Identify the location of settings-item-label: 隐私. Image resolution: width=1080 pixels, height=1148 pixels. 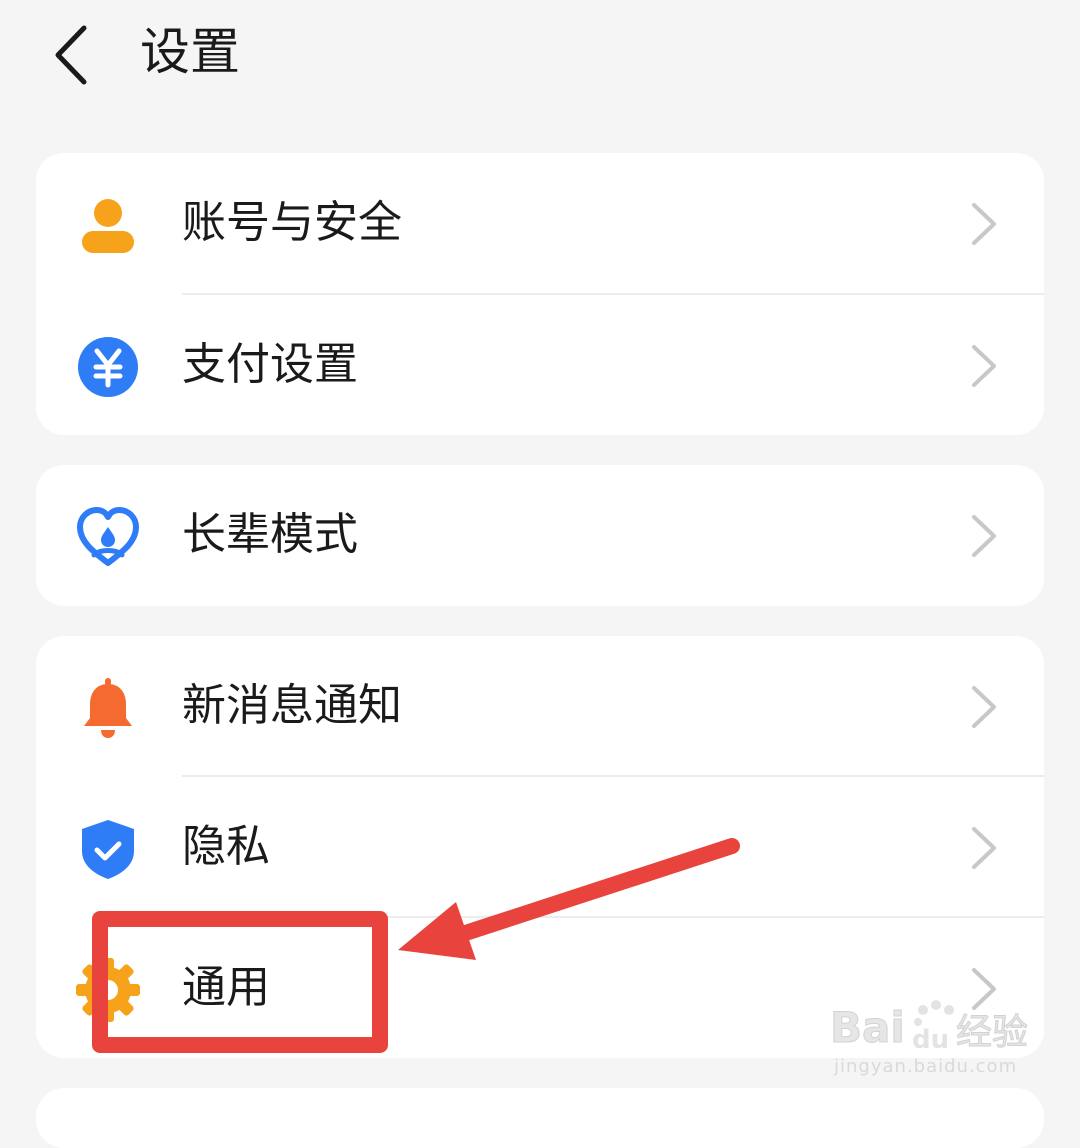
(226, 846).